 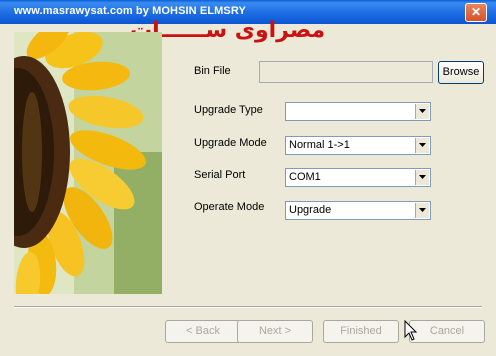 I want to click on bin-file-label: Bin File, so click(x=212, y=71).